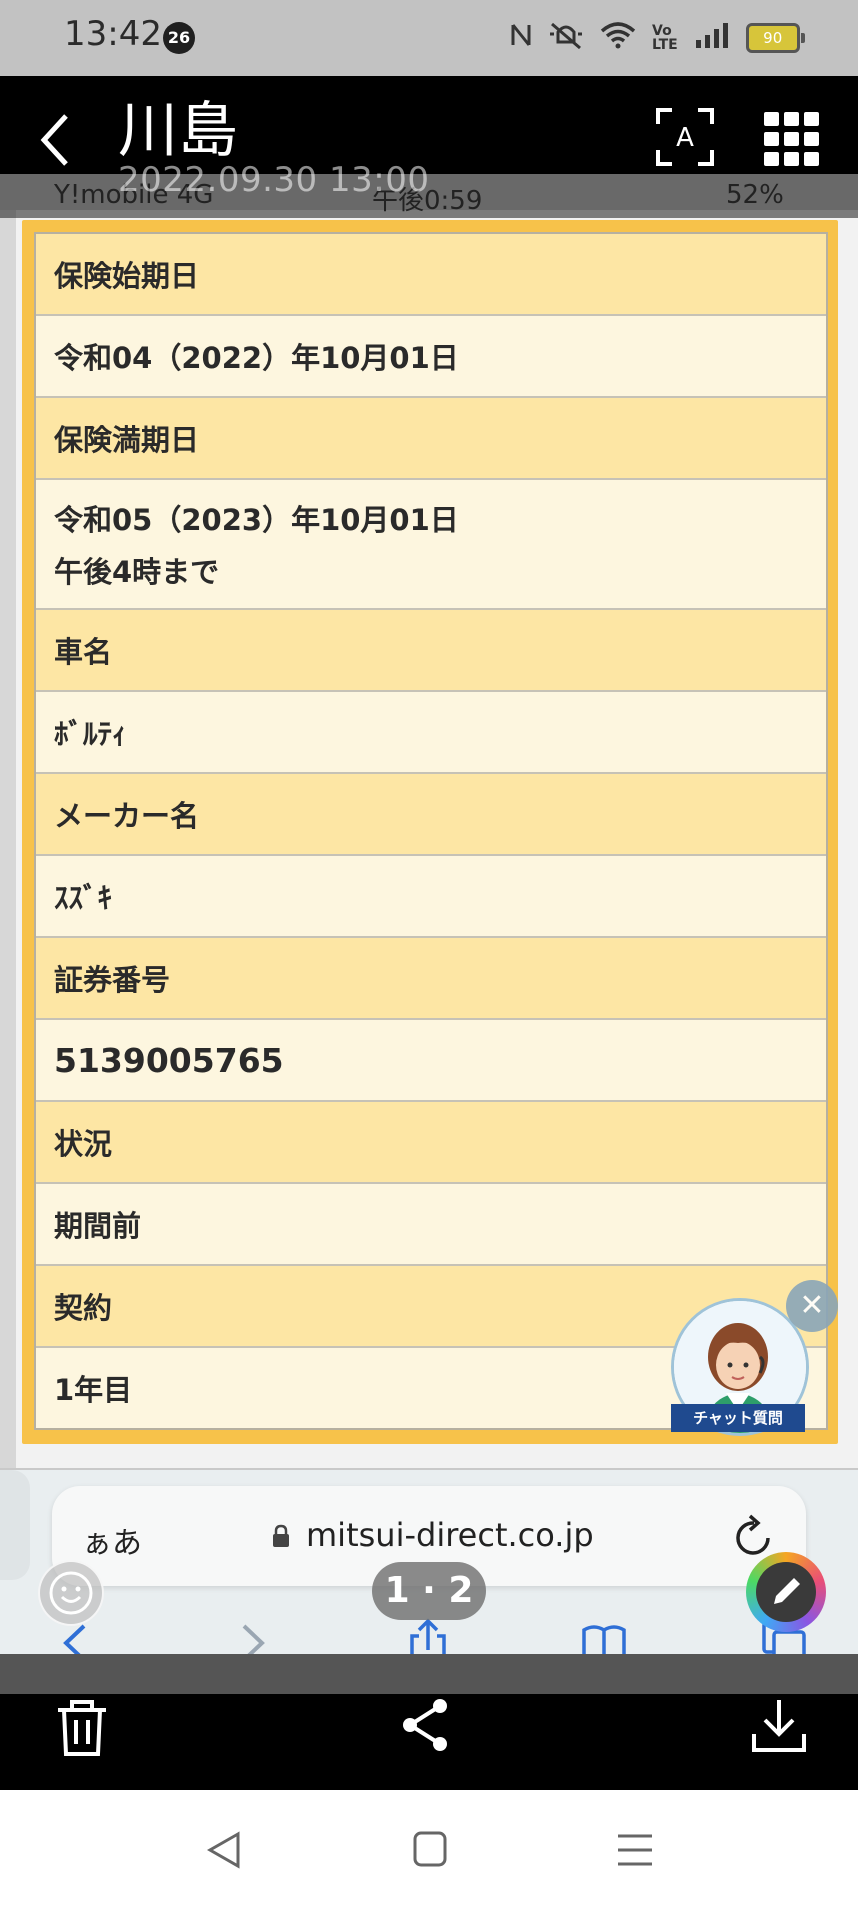  What do you see at coordinates (178, 131) in the screenshot?
I see `viewer-title: 川島` at bounding box center [178, 131].